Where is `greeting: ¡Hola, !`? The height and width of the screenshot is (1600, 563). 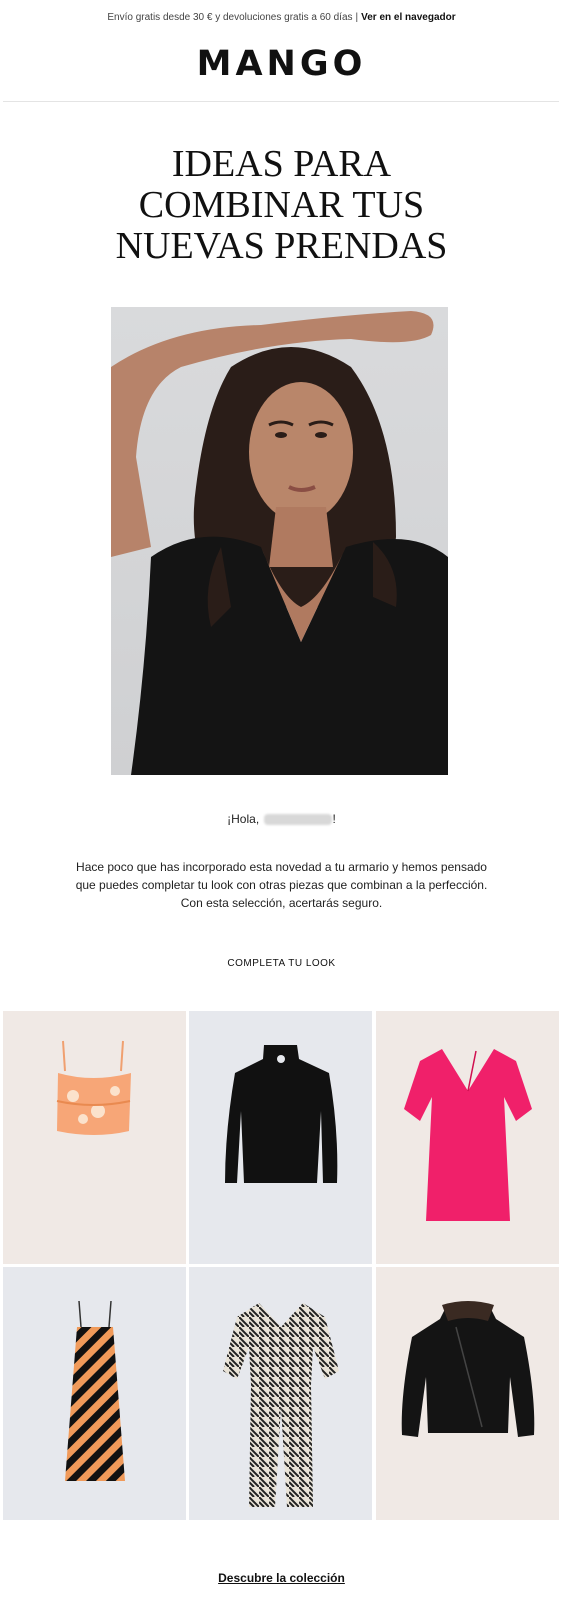
greeting: ¡Hola, ! is located at coordinates (281, 819).